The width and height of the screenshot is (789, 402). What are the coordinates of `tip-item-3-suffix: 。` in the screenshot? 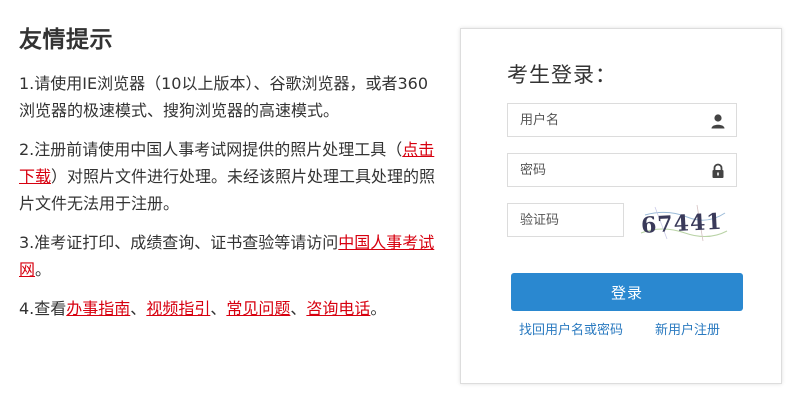 It's located at (43, 269).